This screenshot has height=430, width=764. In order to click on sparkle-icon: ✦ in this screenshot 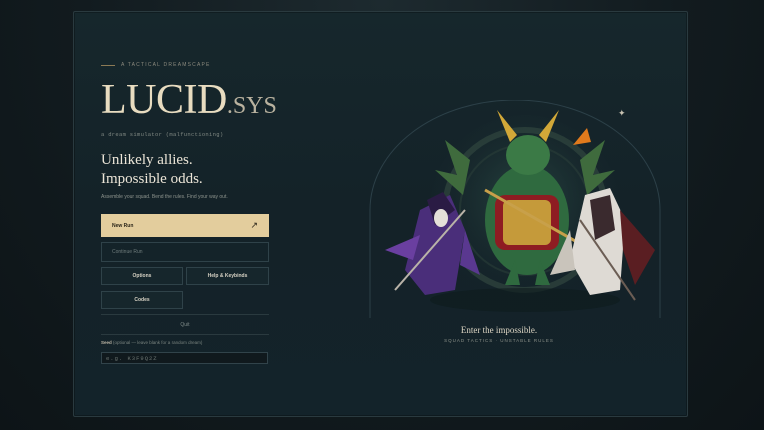, I will do `click(622, 113)`.